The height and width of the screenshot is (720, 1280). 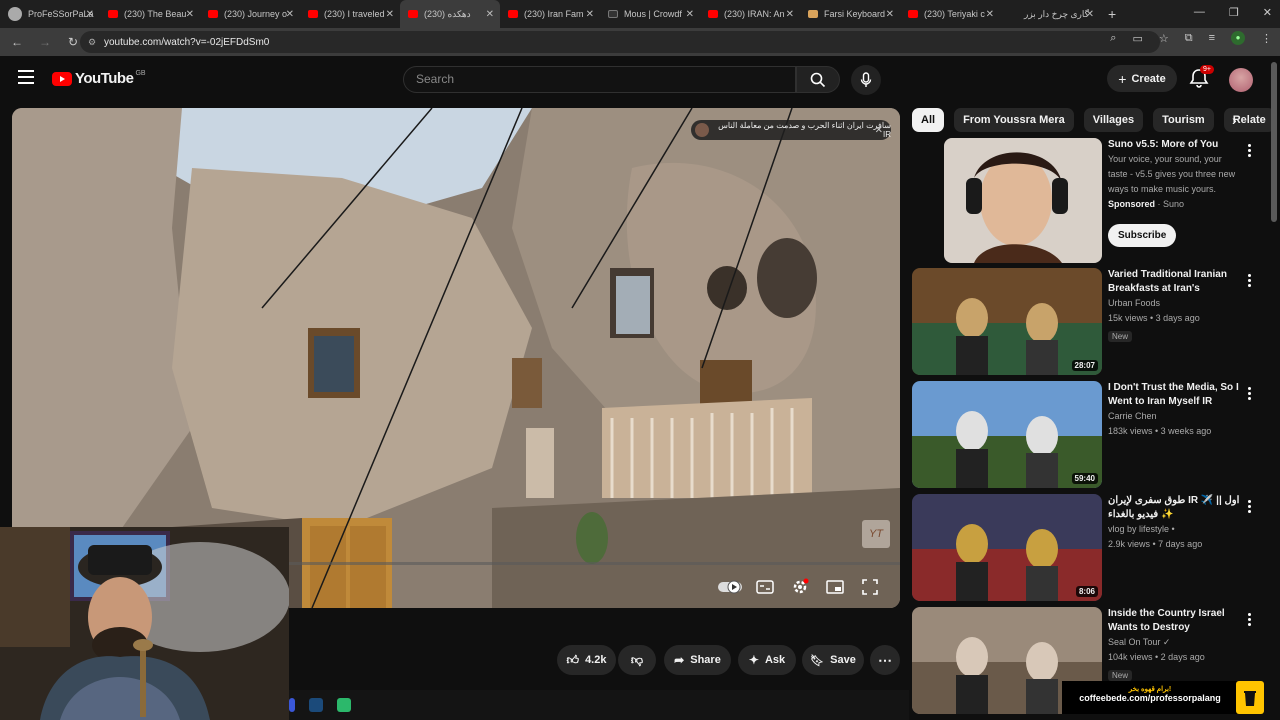 I want to click on browser-tab: Farsi Keyboard ✕, so click(x=850, y=14).